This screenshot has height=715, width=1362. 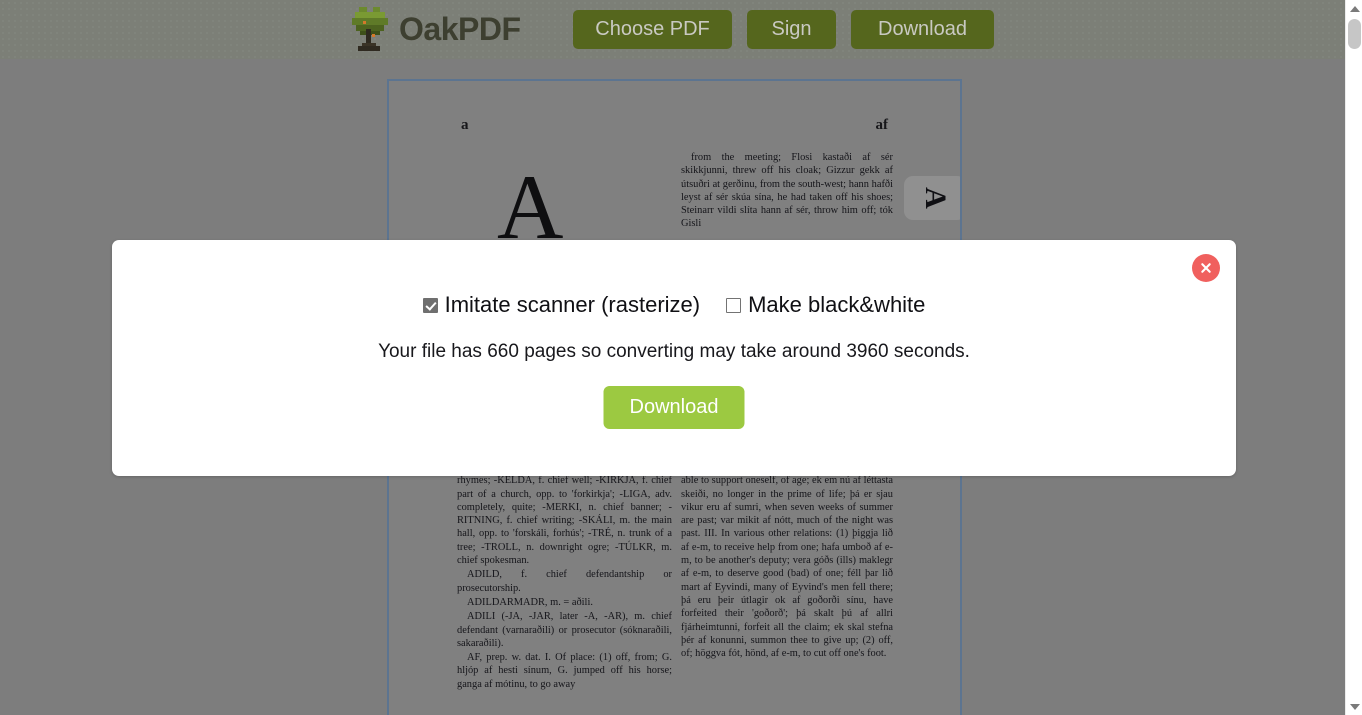 What do you see at coordinates (1354, 34) in the screenshot?
I see `scrollbar-thumb` at bounding box center [1354, 34].